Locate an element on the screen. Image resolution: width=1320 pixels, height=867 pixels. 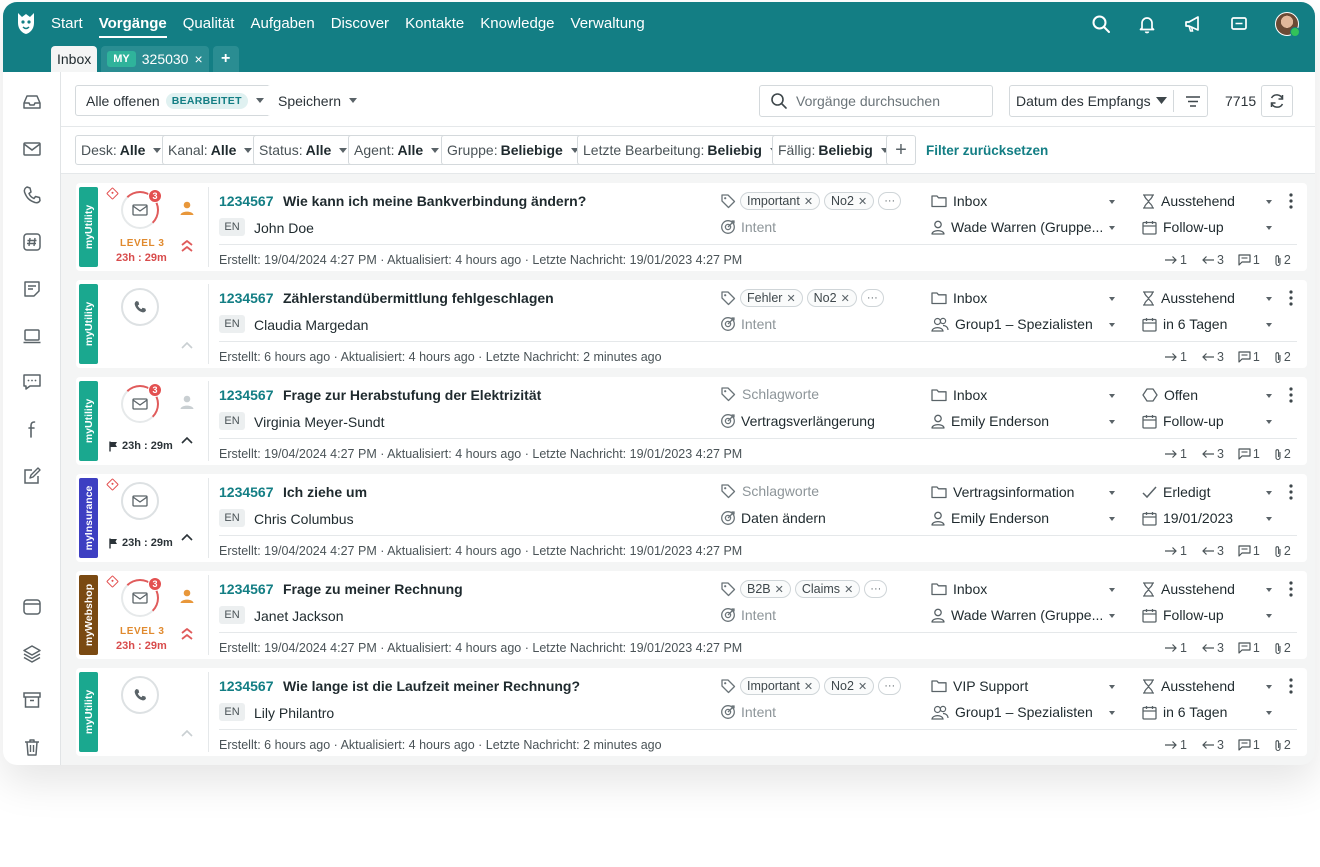
sort-order-icon is located at coordinates (1193, 101).